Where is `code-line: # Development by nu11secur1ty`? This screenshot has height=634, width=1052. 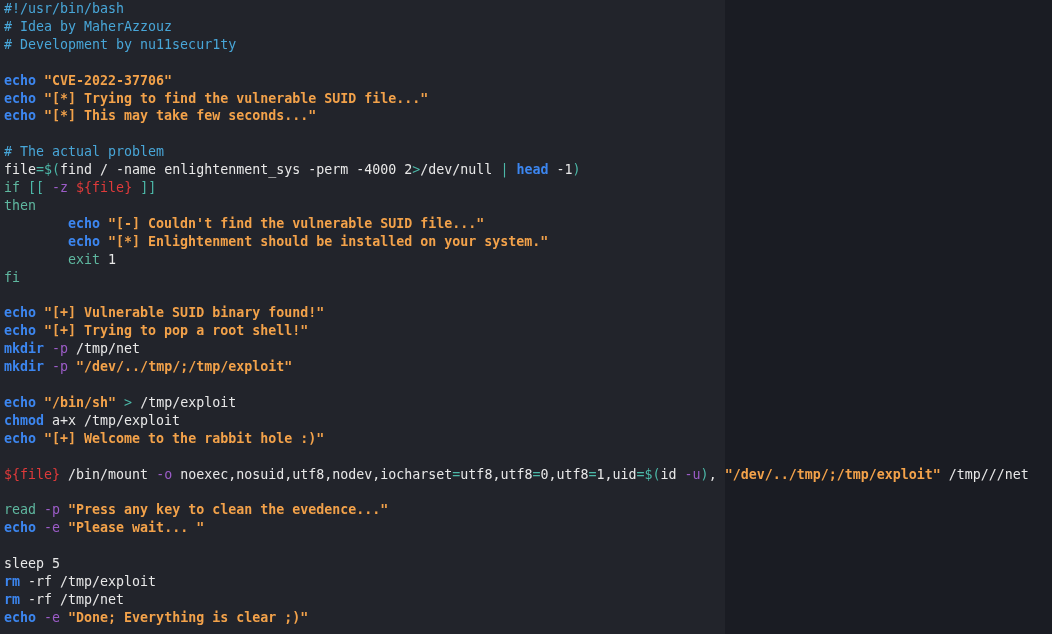 code-line: # Development by nu11secur1ty is located at coordinates (120, 44).